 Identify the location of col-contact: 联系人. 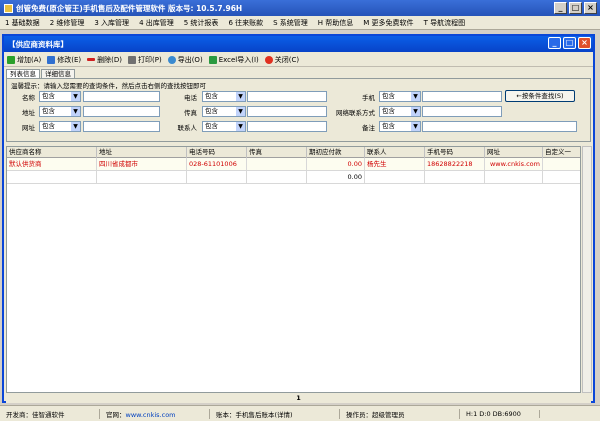
(395, 152).